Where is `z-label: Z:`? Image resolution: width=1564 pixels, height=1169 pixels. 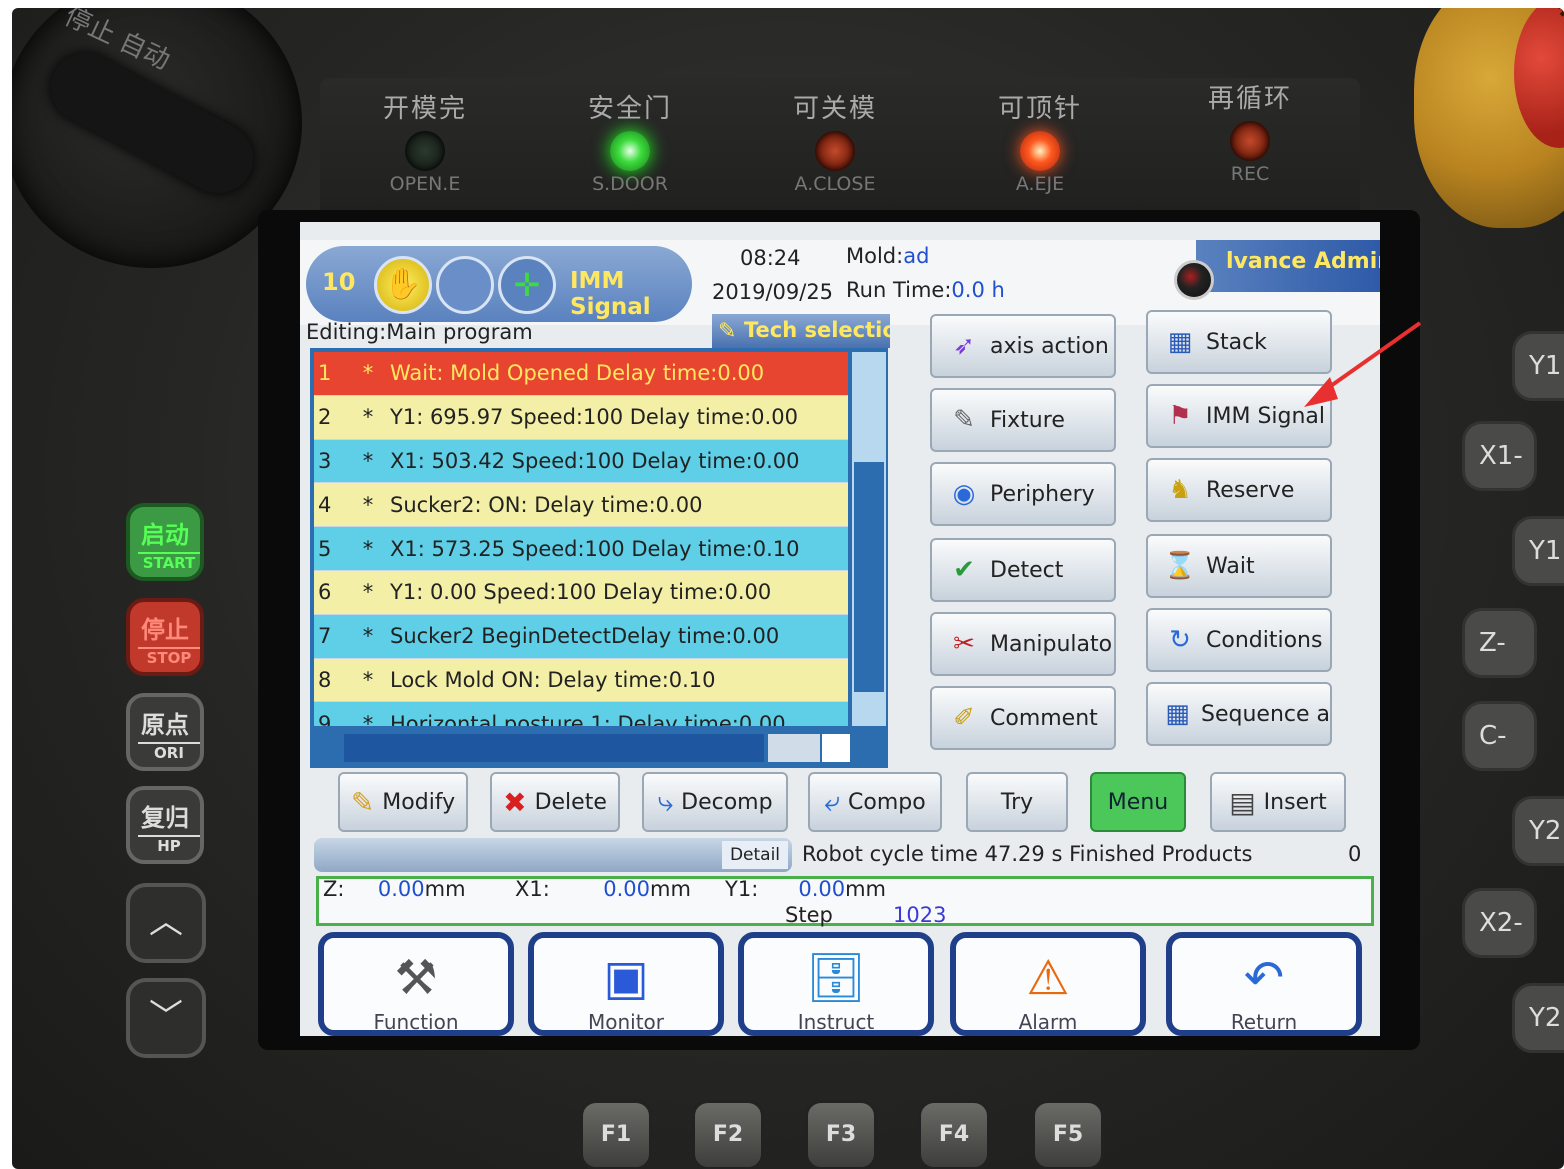 z-label: Z: is located at coordinates (334, 889).